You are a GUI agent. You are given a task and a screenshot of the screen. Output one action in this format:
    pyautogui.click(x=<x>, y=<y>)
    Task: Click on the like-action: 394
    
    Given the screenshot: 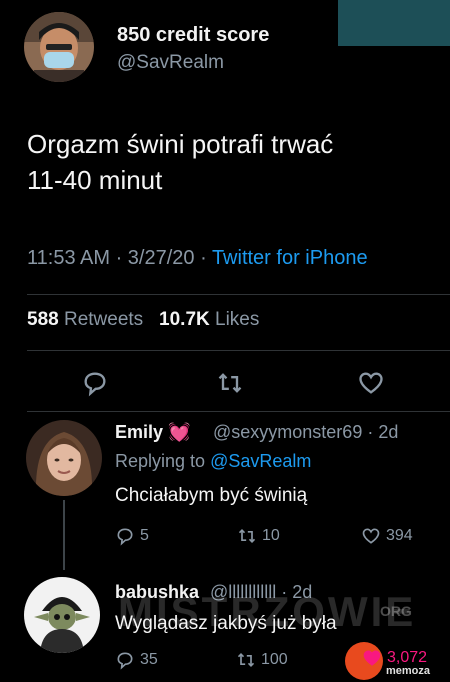 What is the action you would take?
    pyautogui.click(x=387, y=536)
    